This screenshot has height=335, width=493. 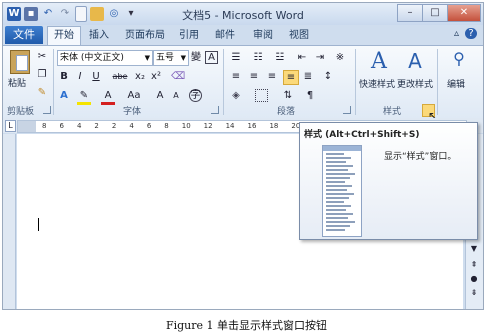 What do you see at coordinates (291, 77) in the screenshot?
I see `justify-icon: ≡` at bounding box center [291, 77].